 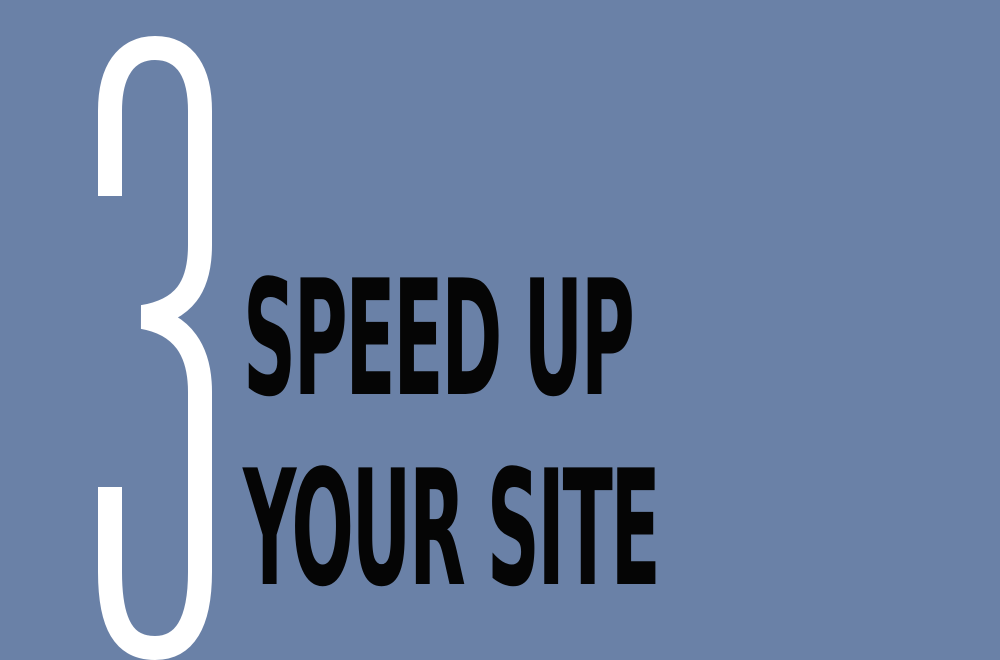 I want to click on chapter-number: 3, so click(x=155, y=348).